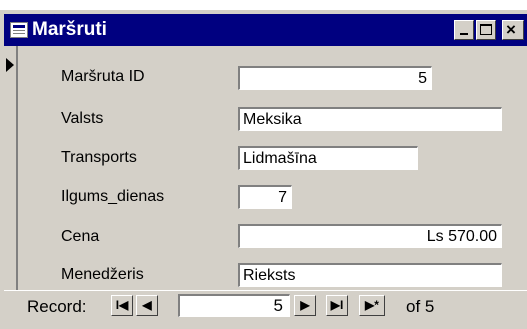  I want to click on label-marsruta-id: Maršruta ID, so click(103, 76).